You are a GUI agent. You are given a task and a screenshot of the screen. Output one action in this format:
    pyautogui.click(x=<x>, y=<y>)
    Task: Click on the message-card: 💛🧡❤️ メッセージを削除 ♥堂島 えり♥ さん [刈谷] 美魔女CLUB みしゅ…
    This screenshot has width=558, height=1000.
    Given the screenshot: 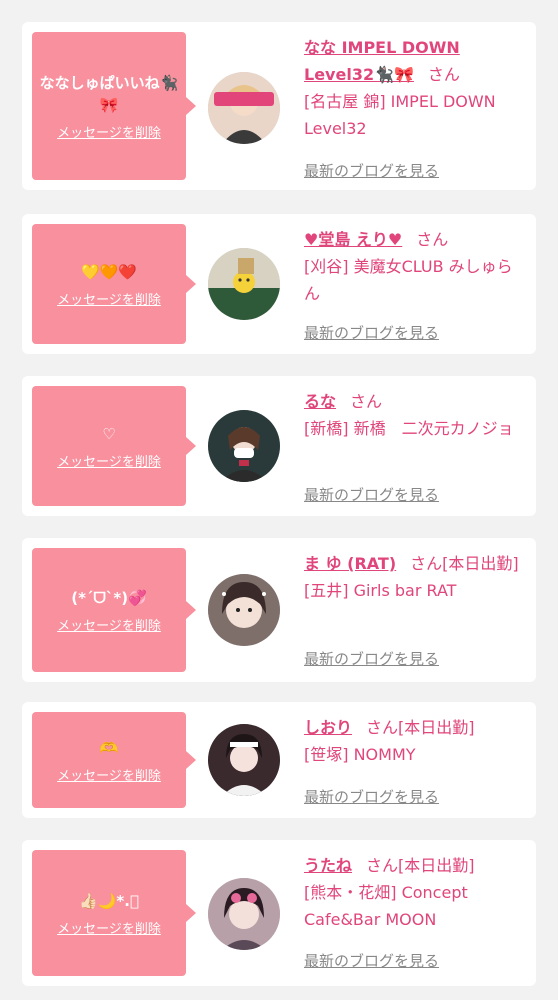 What is the action you would take?
    pyautogui.click(x=279, y=284)
    